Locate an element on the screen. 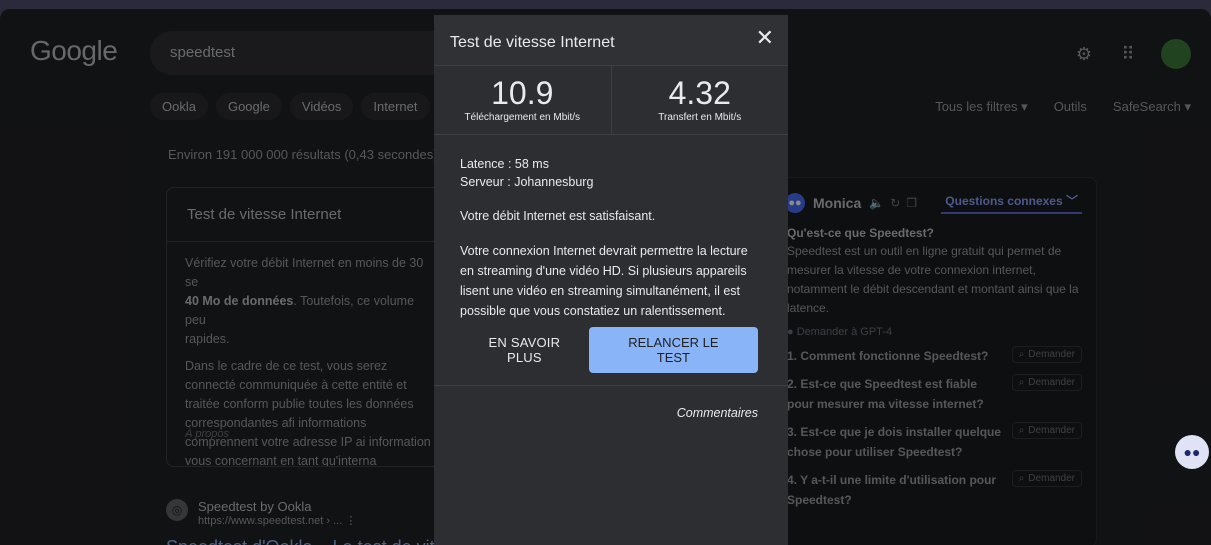 The height and width of the screenshot is (545, 1211). rerun-test-button: RELANCER LE TEST is located at coordinates (673, 350).